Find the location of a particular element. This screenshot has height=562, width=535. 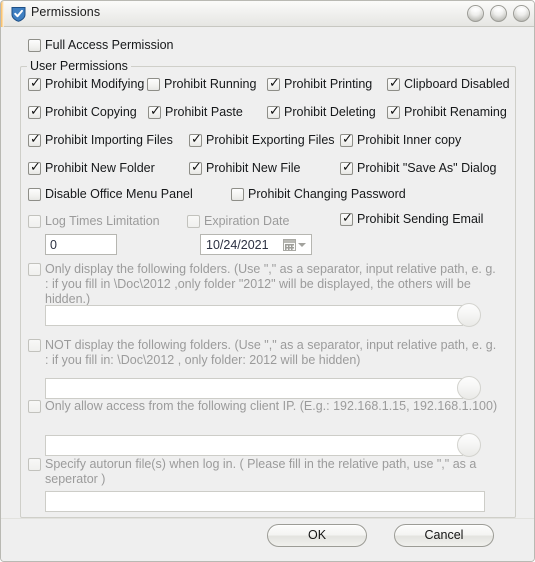

expiration-date-value: 10/24/2021 is located at coordinates (237, 244).